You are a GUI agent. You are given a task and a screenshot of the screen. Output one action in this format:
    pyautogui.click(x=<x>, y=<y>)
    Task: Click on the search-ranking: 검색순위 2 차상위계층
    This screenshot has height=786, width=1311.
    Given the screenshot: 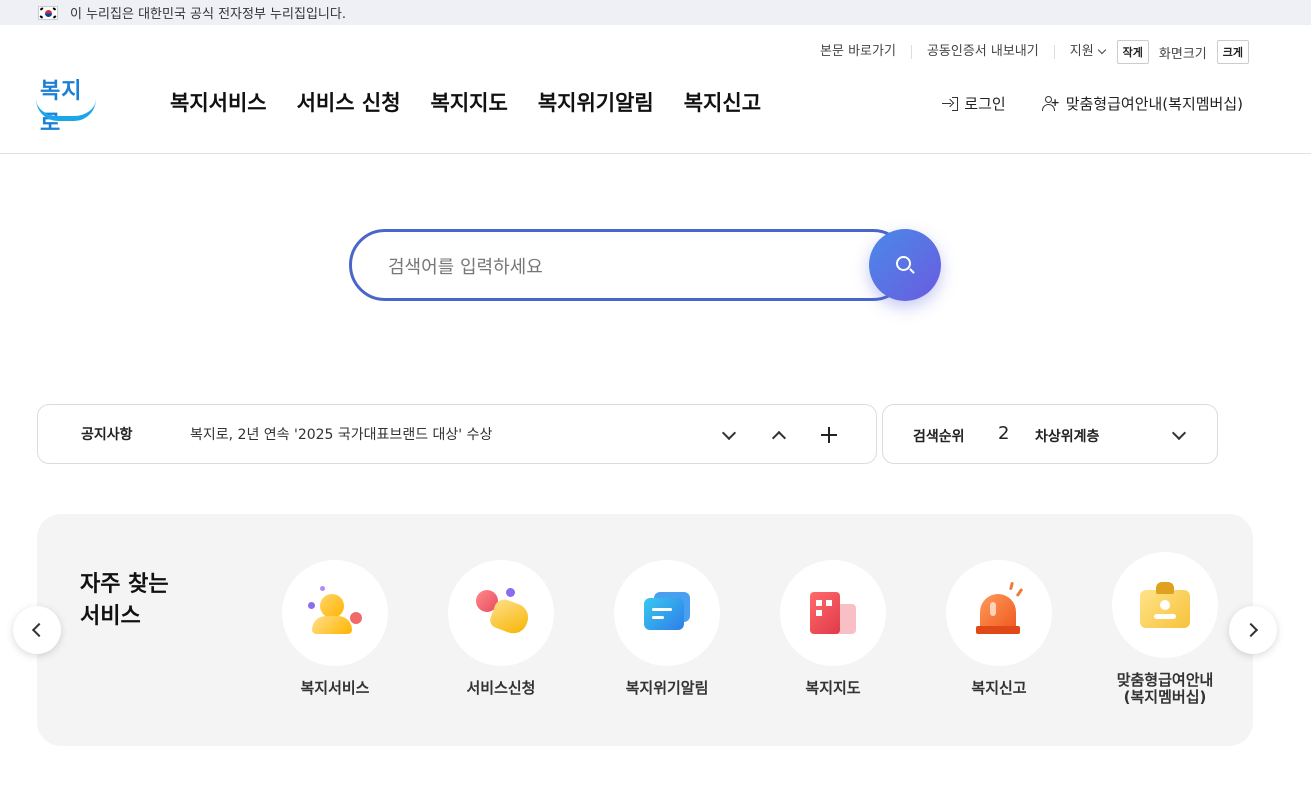 What is the action you would take?
    pyautogui.click(x=1050, y=434)
    